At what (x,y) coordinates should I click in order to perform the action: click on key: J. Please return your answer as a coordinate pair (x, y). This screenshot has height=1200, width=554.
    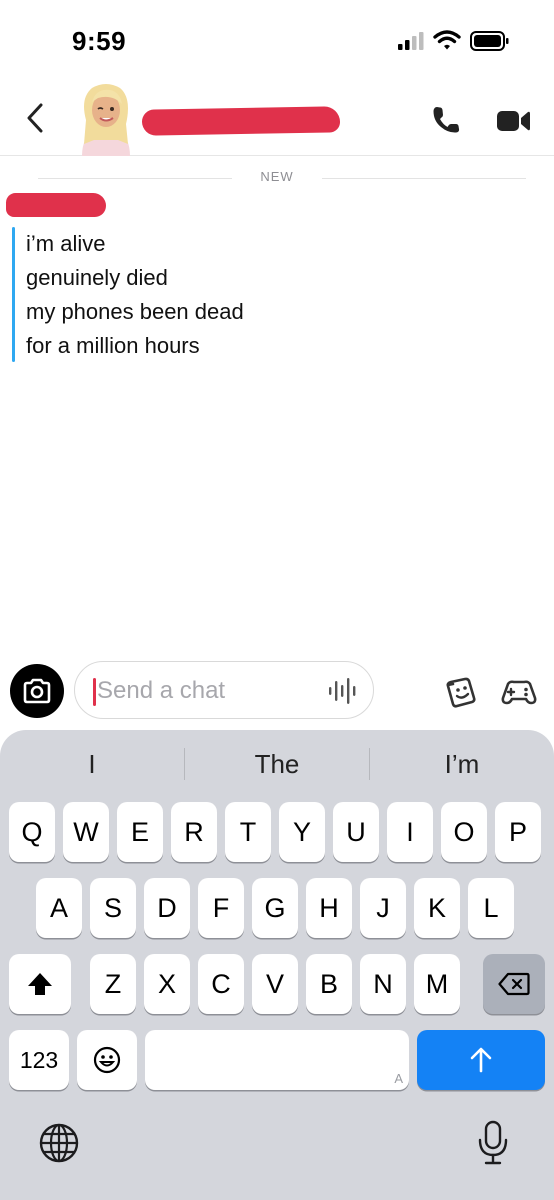
    Looking at the image, I should click on (383, 908).